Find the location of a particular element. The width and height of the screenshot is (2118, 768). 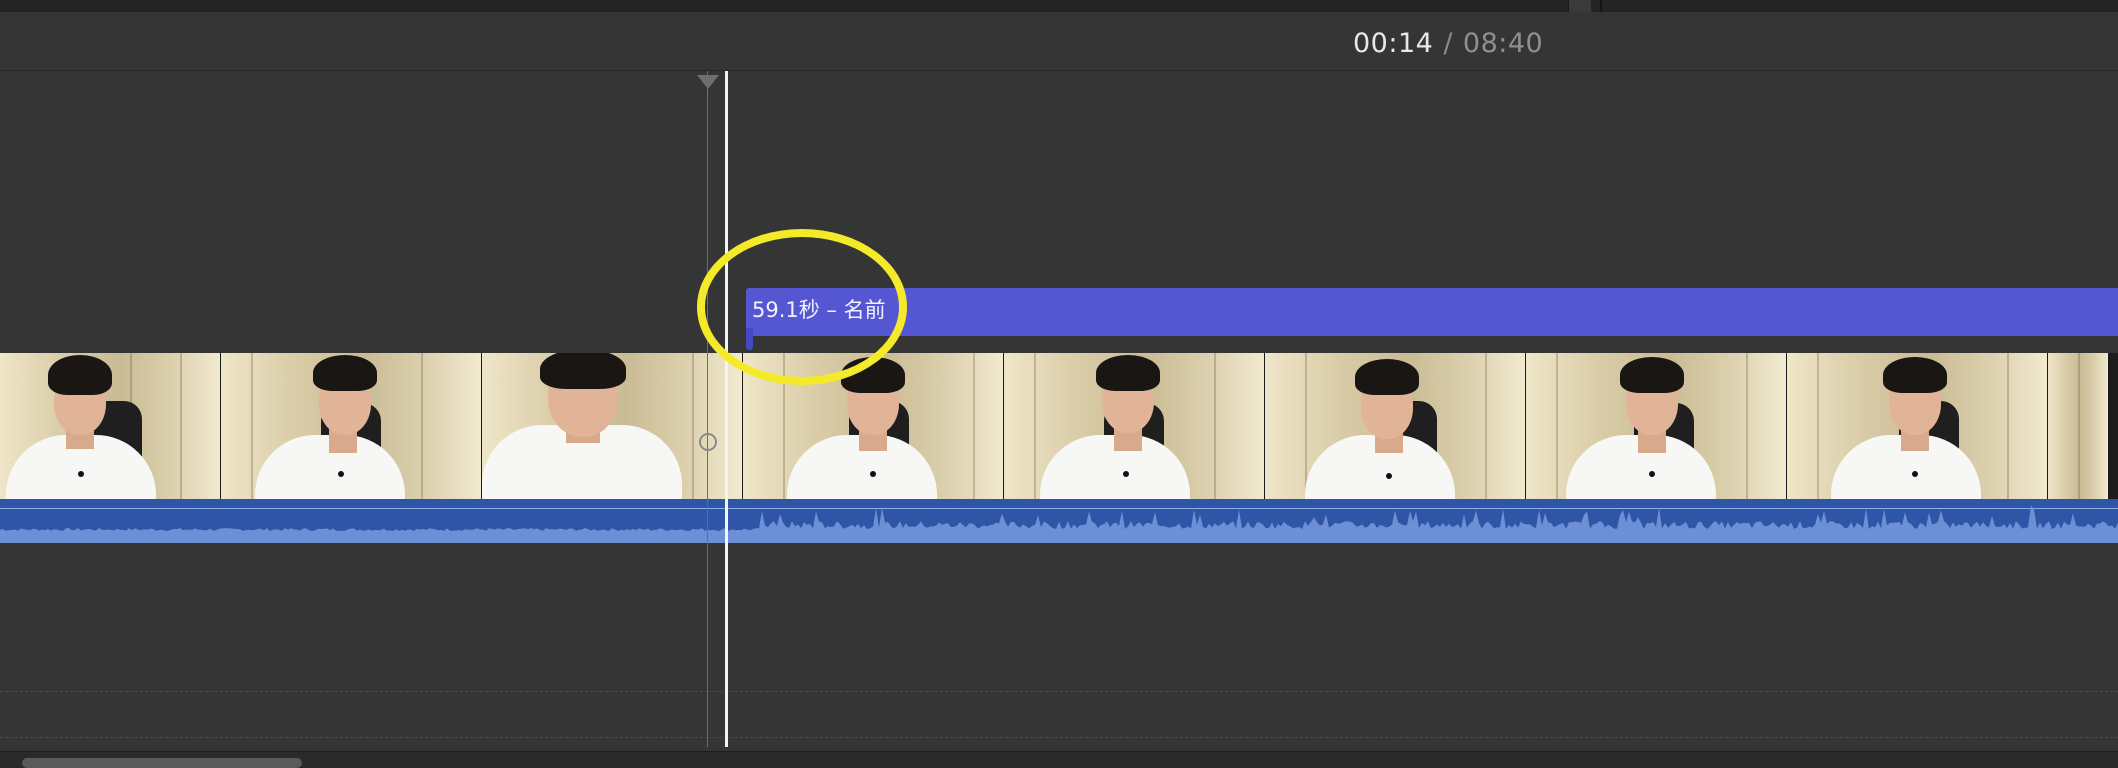

top-divider-line is located at coordinates (1601, 6).